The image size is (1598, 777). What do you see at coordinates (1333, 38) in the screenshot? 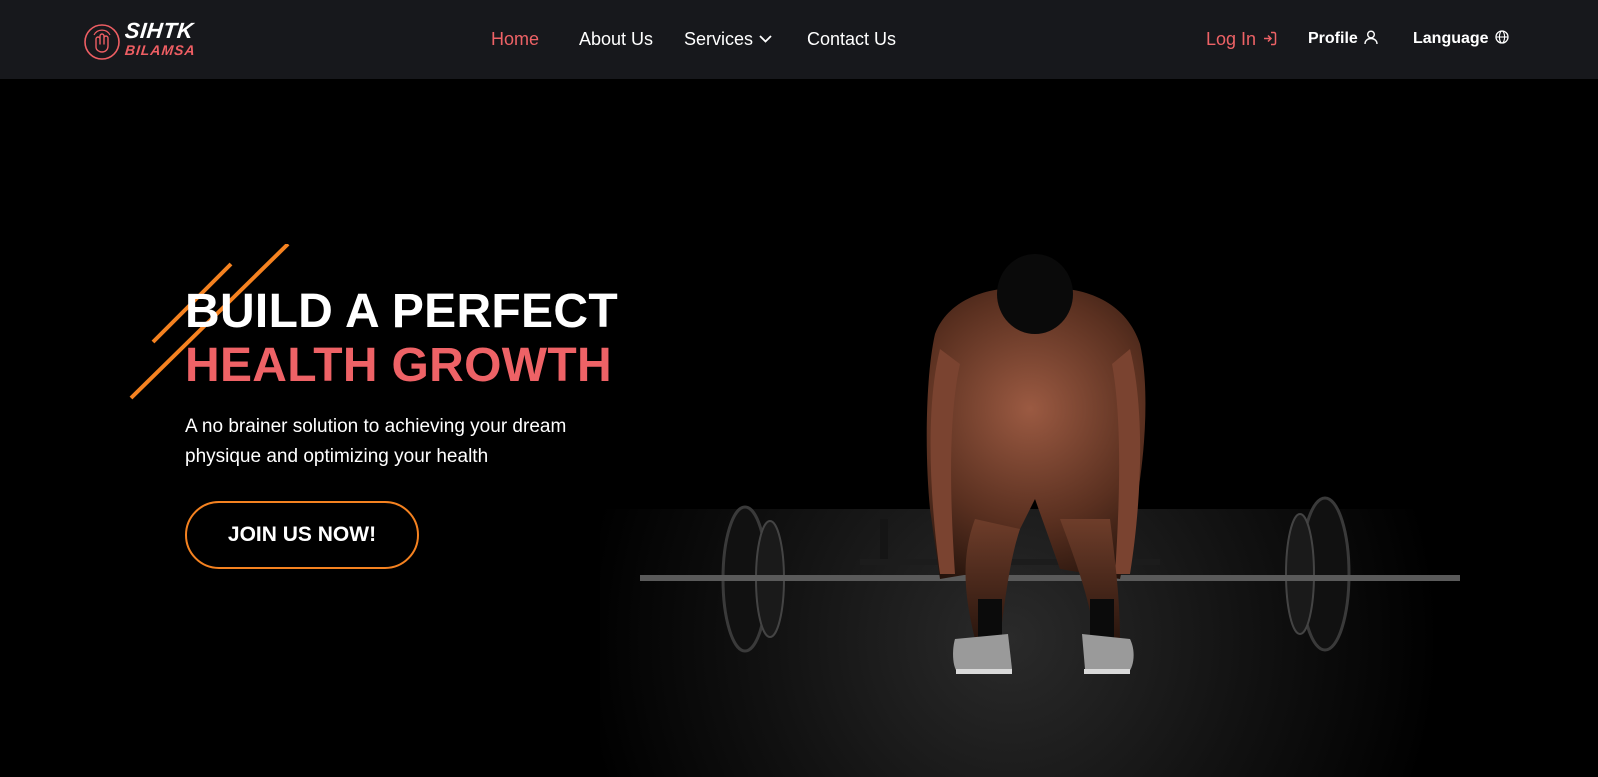
I see `profile-label: Profile` at bounding box center [1333, 38].